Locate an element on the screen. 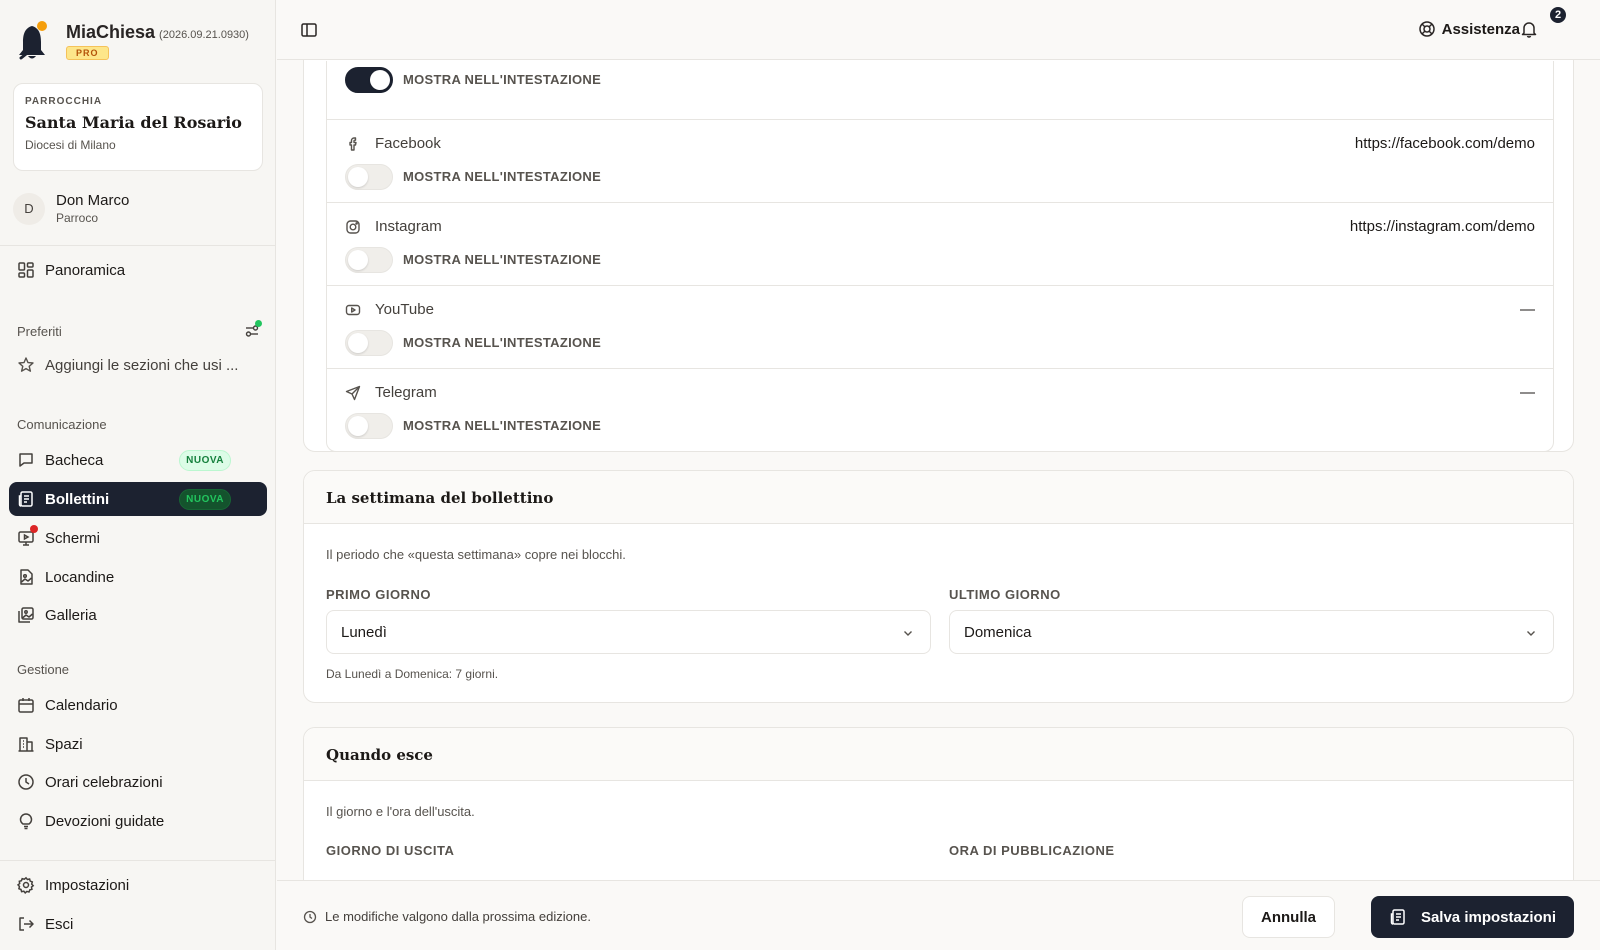  logout-icon is located at coordinates (26, 924).